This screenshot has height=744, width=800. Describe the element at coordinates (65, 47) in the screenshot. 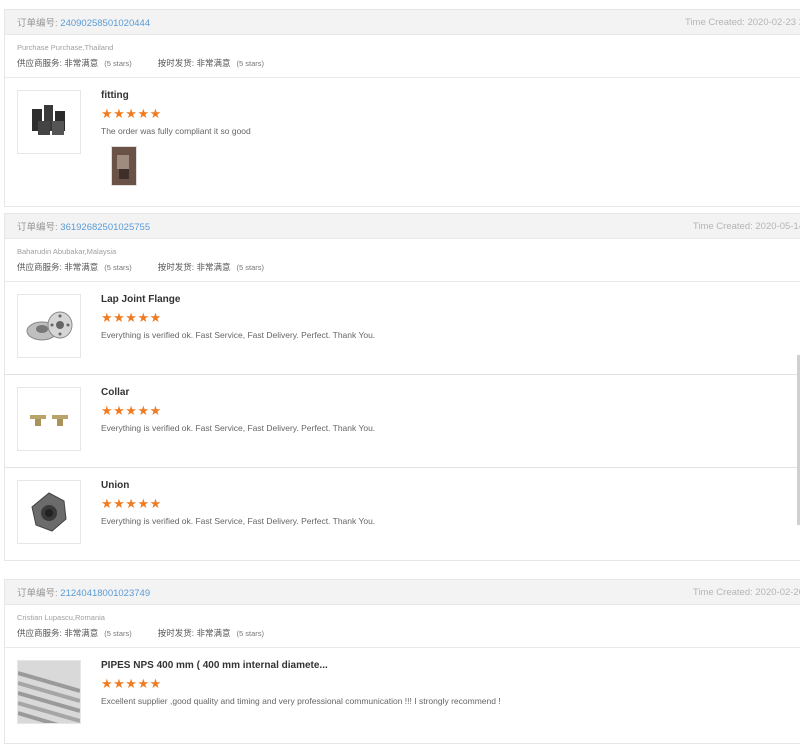

I see `buyer-info: Purchase Purchase,Thailand` at that location.